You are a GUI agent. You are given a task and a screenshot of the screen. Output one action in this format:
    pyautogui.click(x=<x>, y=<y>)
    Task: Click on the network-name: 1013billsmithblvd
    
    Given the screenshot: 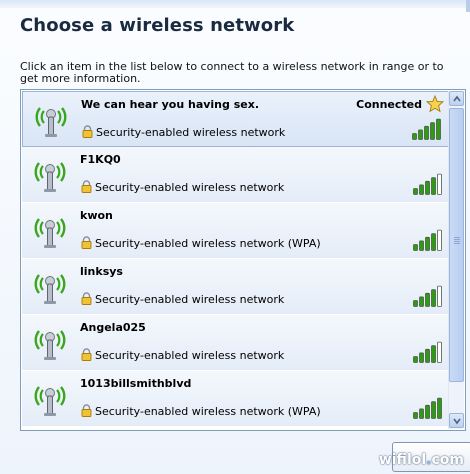 What is the action you would take?
    pyautogui.click(x=136, y=383)
    